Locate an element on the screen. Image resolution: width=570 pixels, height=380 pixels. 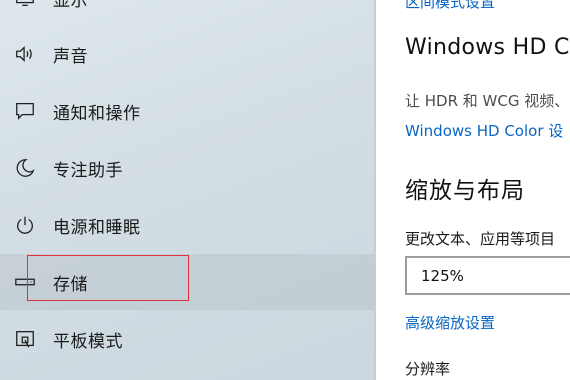
sidebar-item-sound: 声音 is located at coordinates (187, 54).